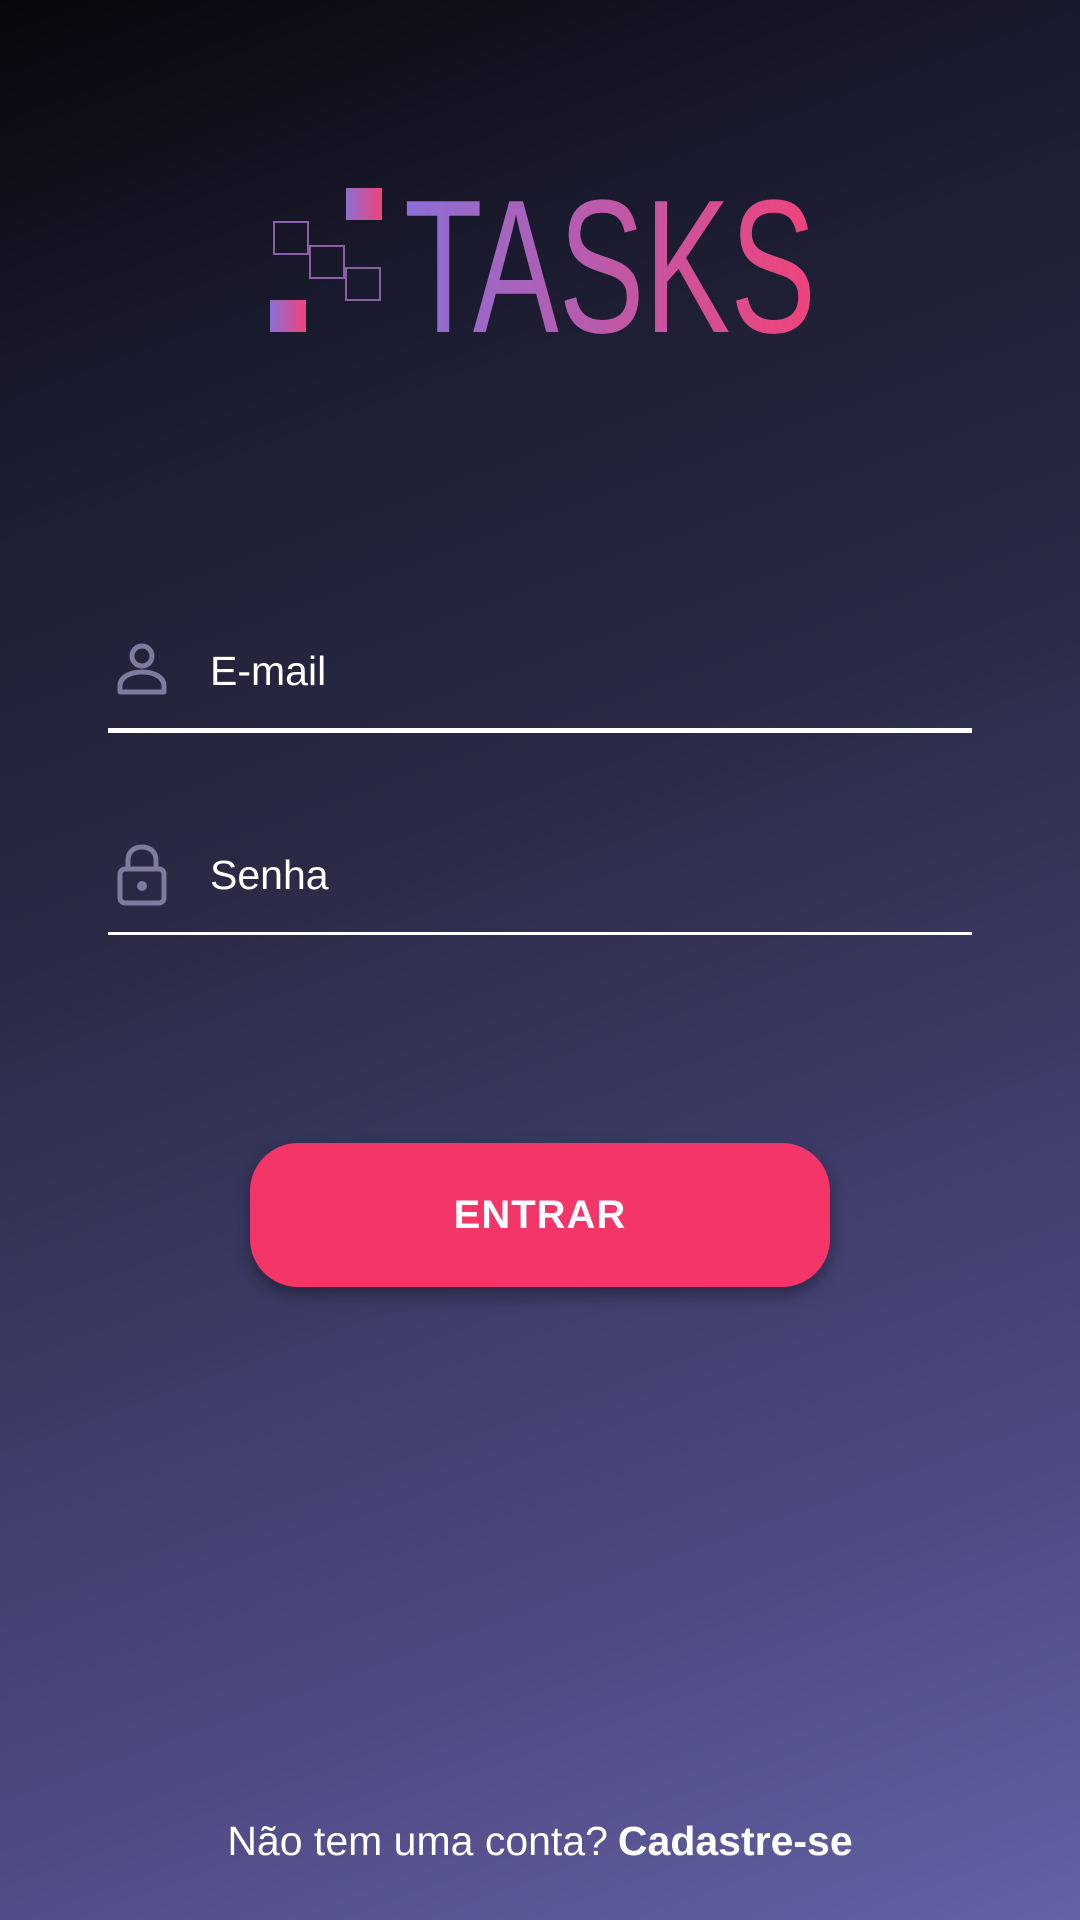  Describe the element at coordinates (610, 259) in the screenshot. I see `logo-wordmark: TASKS` at that location.